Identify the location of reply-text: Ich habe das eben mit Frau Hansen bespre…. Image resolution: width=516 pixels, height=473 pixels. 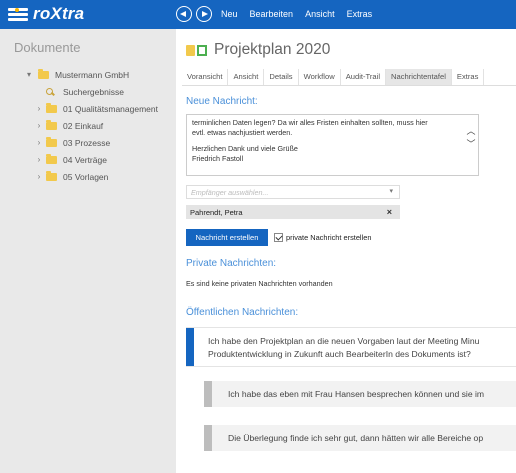
(356, 394).